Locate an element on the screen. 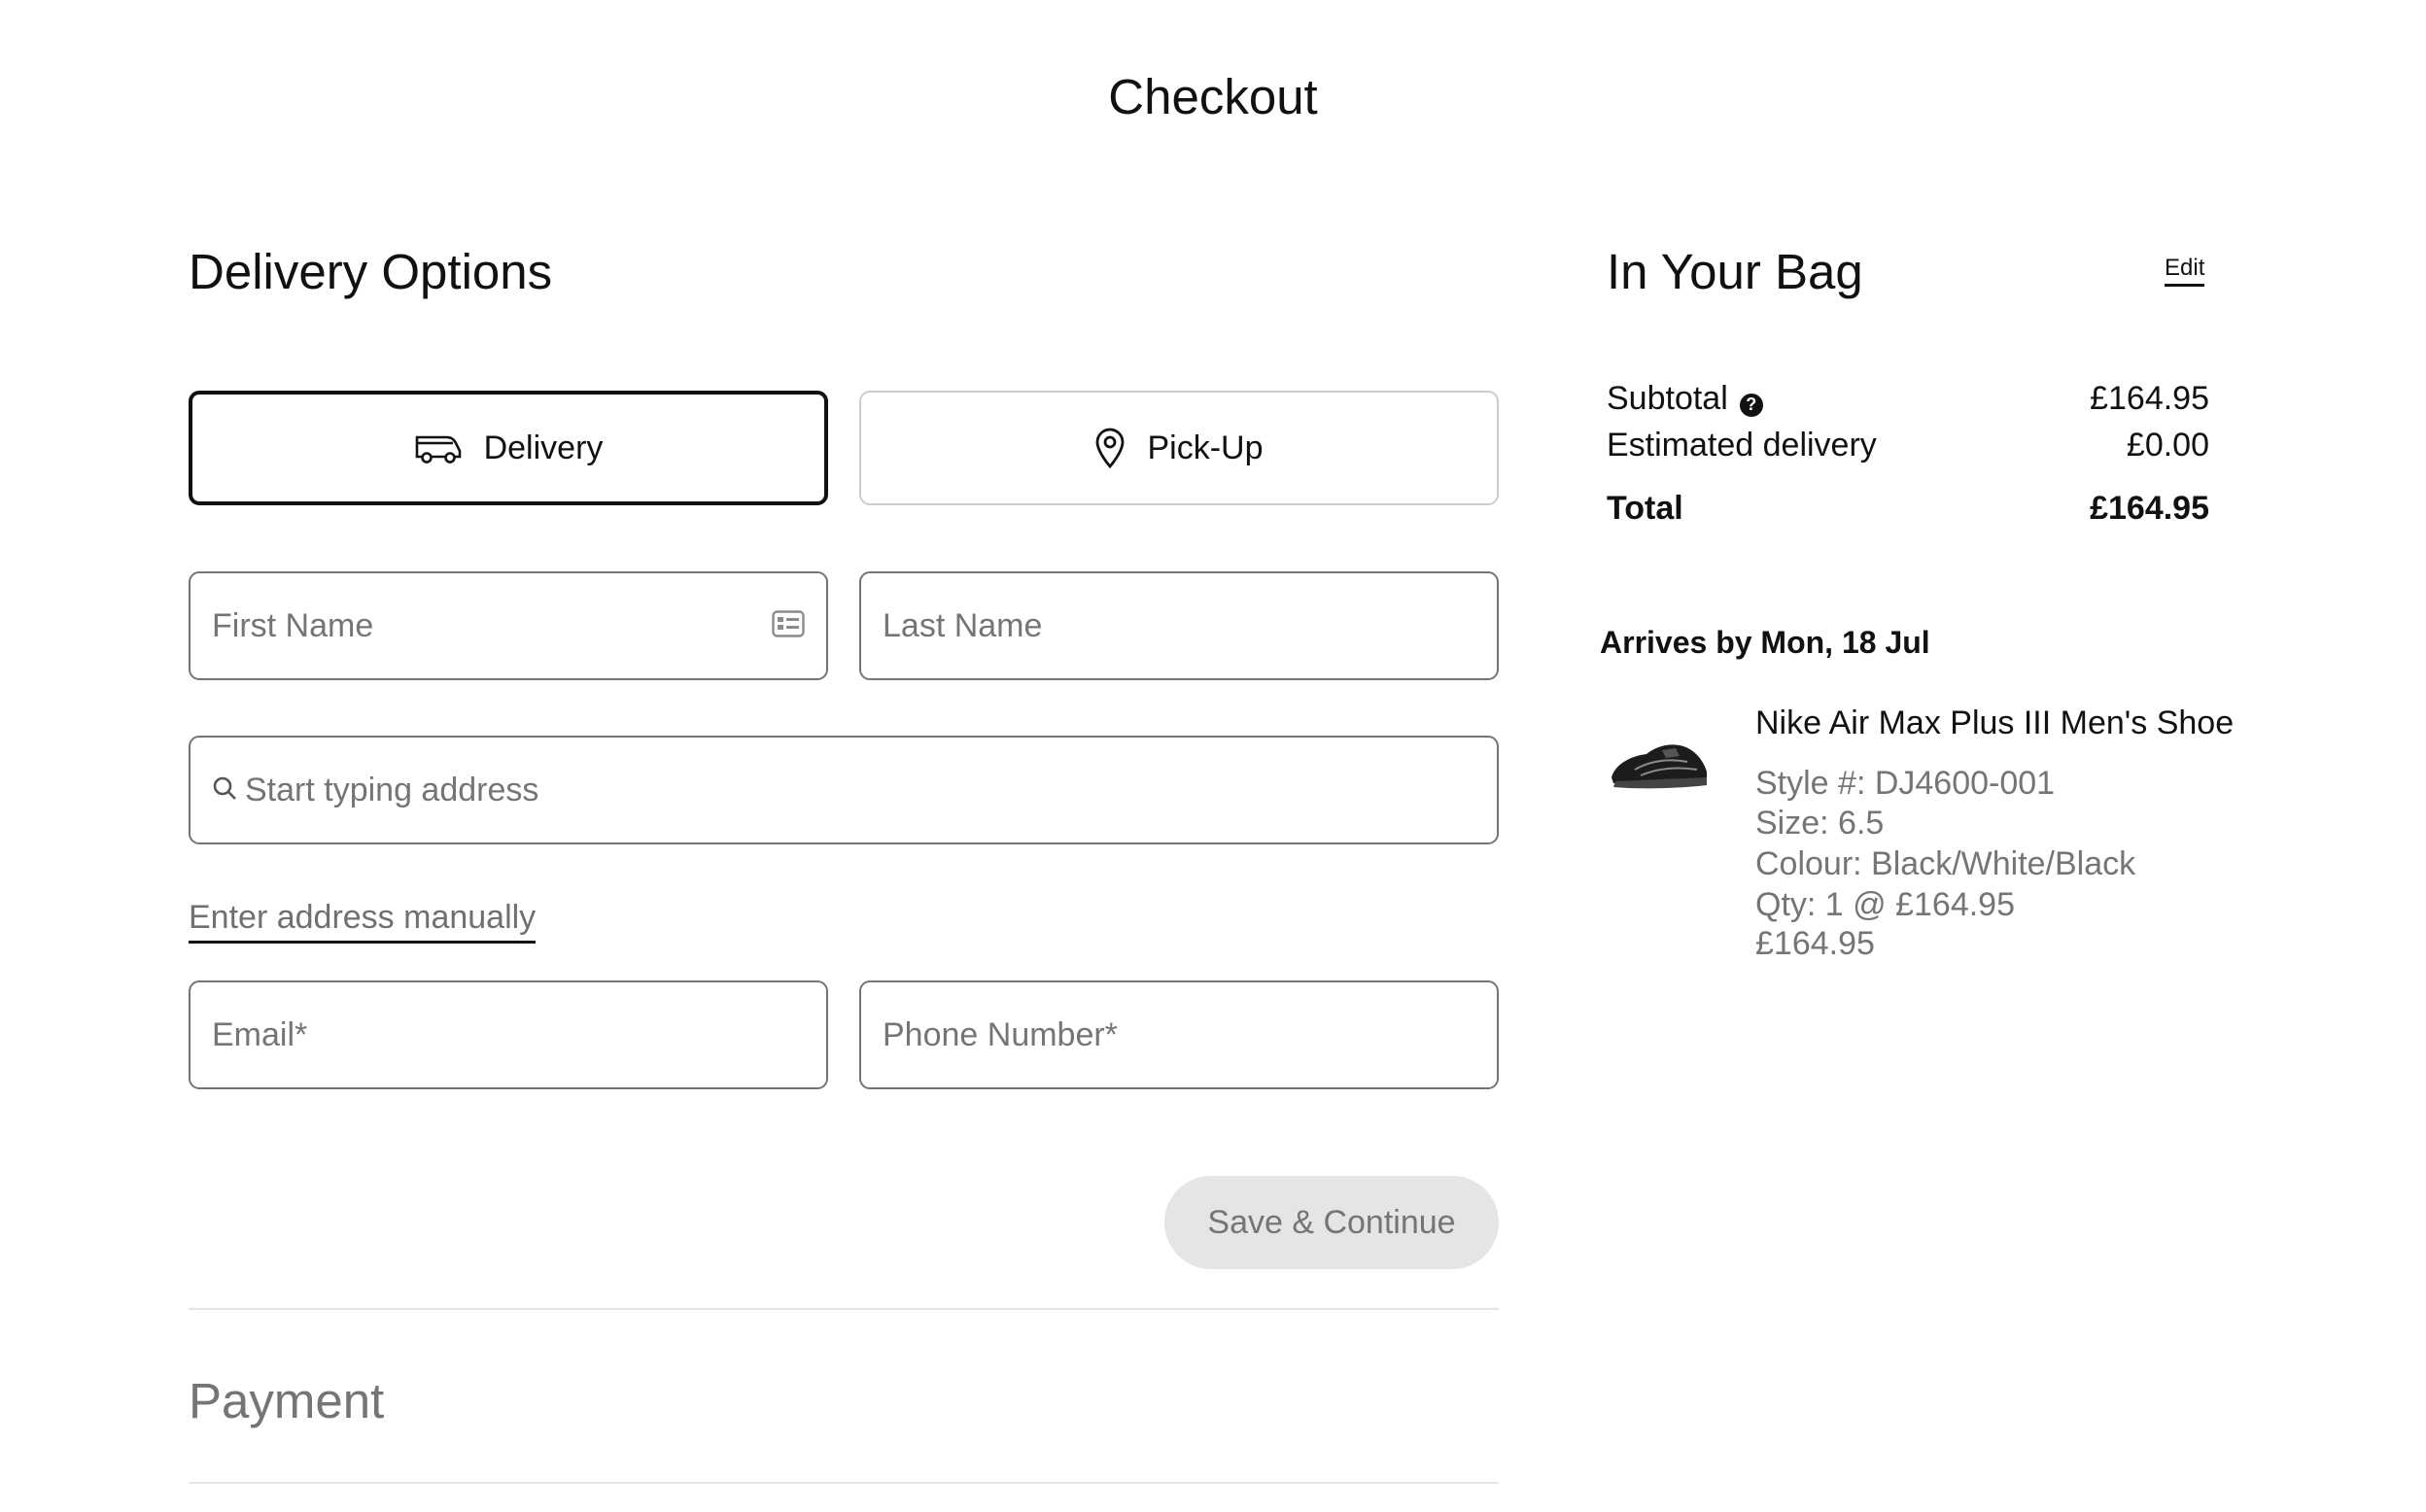  address-search-input is located at coordinates (860, 790).